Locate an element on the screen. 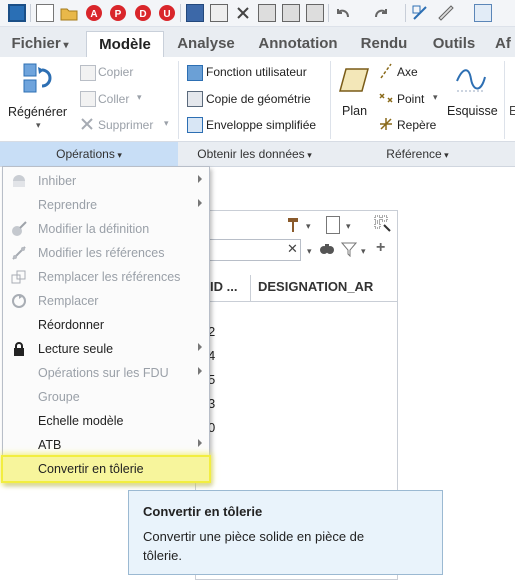 The width and height of the screenshot is (515, 580). filter-dropdown-arrow: ▾ is located at coordinates (363, 251).